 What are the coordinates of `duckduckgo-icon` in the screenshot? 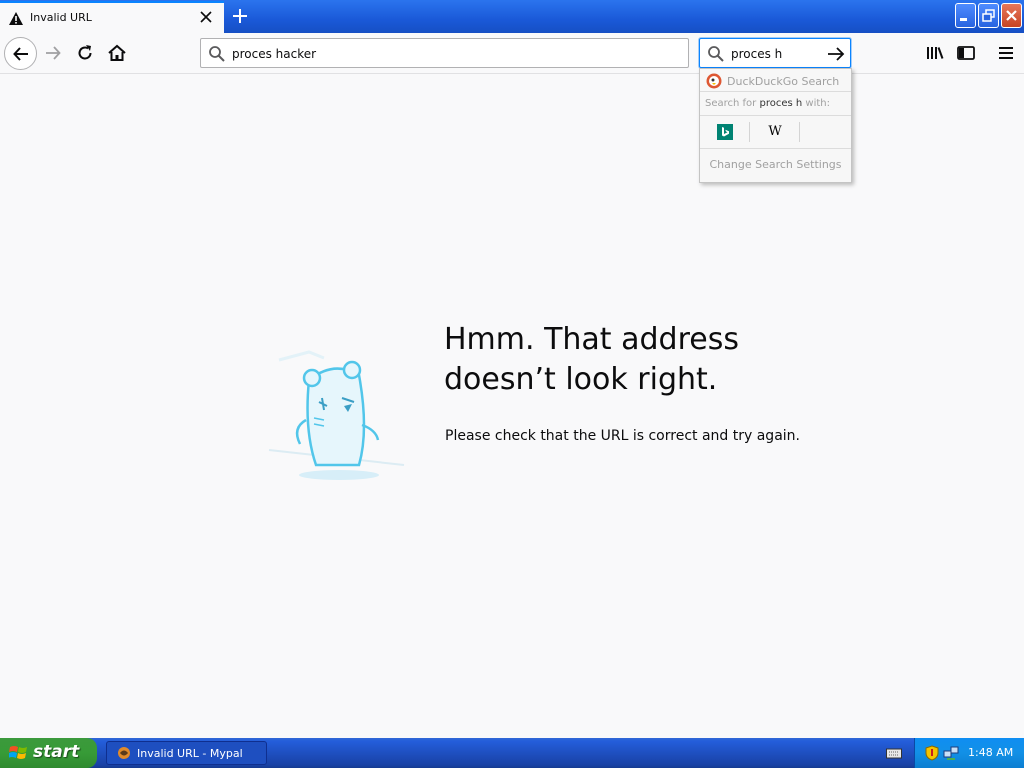 It's located at (714, 81).